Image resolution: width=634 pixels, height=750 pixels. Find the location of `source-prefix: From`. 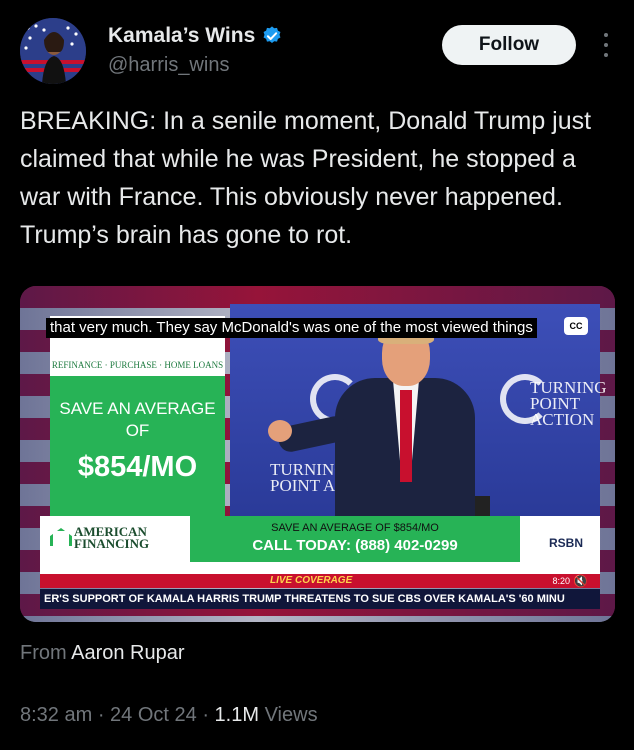

source-prefix: From is located at coordinates (43, 653).